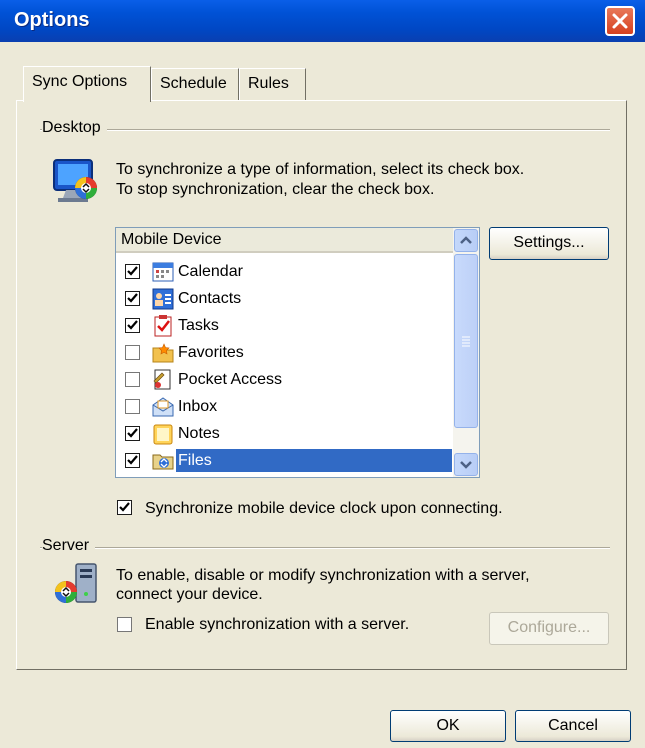 Image resolution: width=645 pixels, height=748 pixels. Describe the element at coordinates (74, 128) in the screenshot. I see `desktop-group-label: Desktop` at that location.